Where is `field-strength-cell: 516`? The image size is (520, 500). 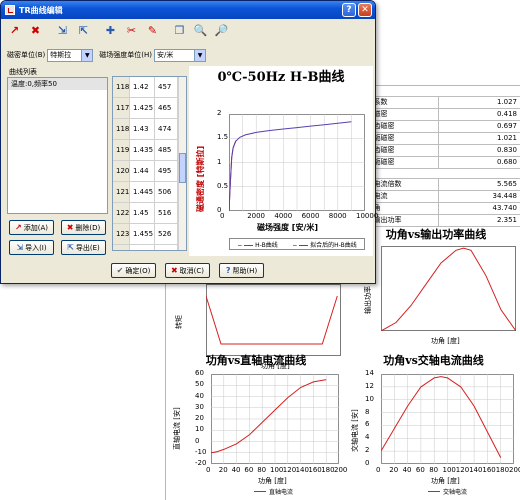
field-strength-cell: 516 is located at coordinates (166, 213).